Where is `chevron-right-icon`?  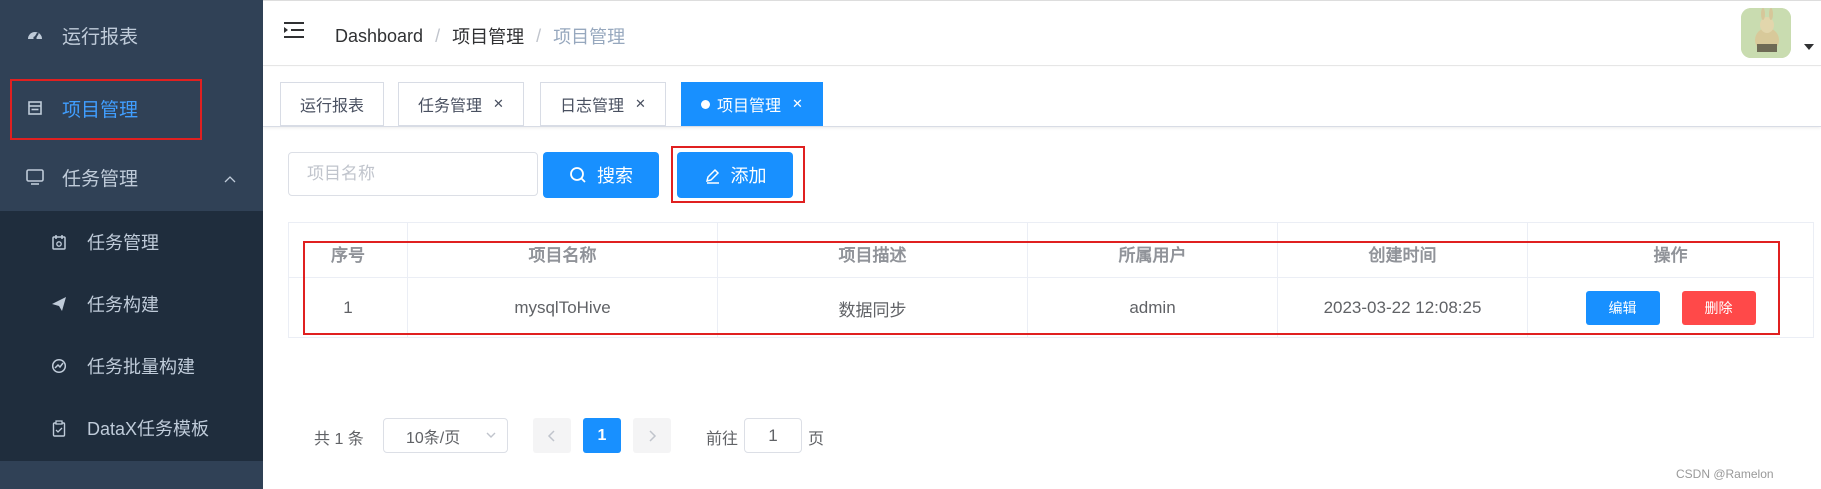 chevron-right-icon is located at coordinates (653, 435).